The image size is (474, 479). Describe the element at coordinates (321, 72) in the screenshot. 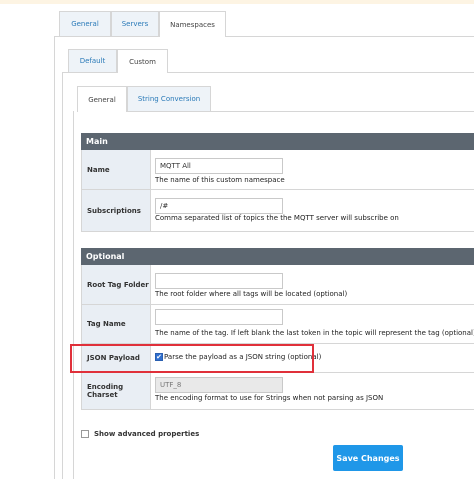

I see `ns-tabs-divider-right` at that location.